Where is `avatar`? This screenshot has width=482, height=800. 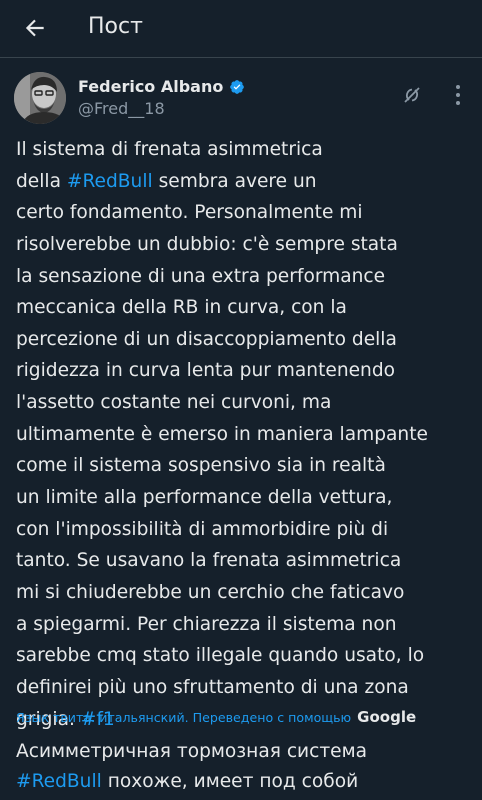 avatar is located at coordinates (40, 98).